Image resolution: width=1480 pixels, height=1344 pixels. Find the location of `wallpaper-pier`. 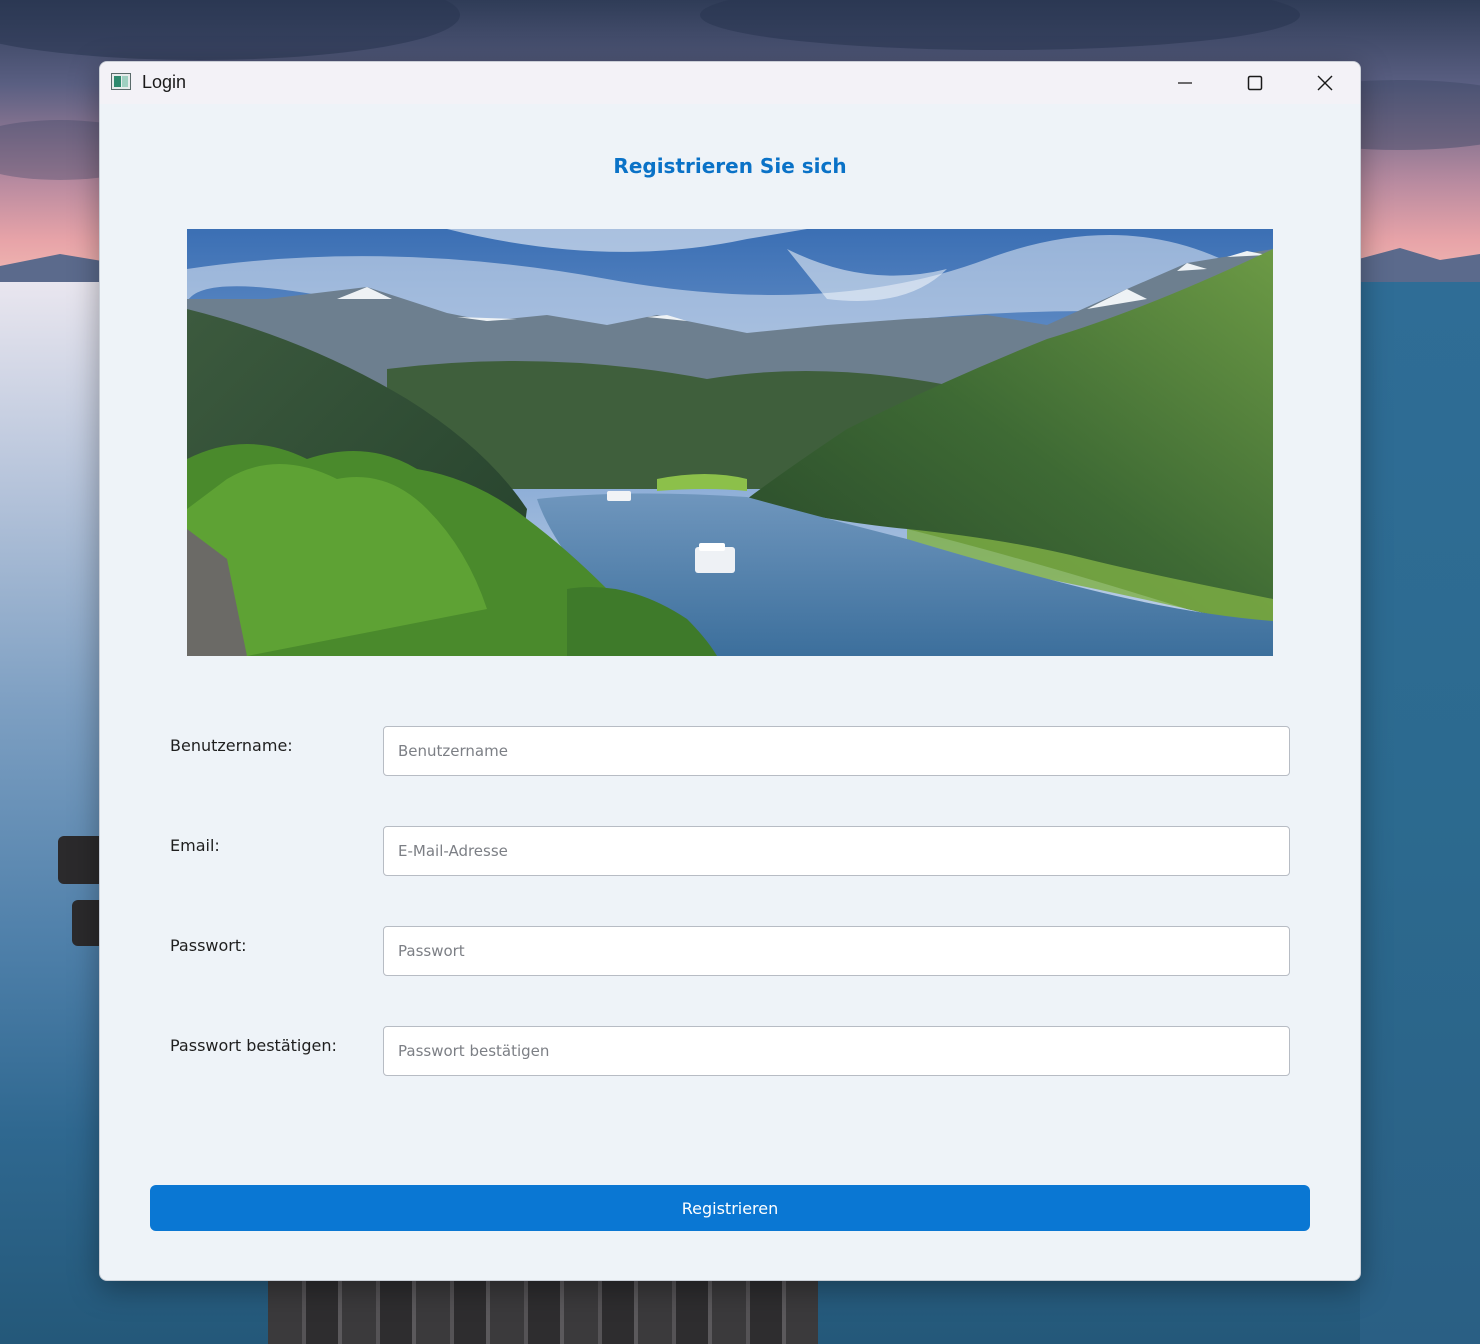

wallpaper-pier is located at coordinates (543, 1312).